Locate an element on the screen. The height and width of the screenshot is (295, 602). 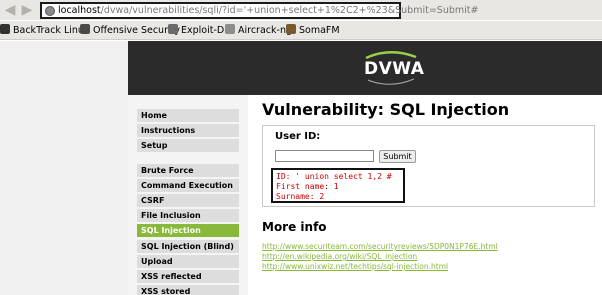
backtrack-favicon-icon is located at coordinates (5, 29).